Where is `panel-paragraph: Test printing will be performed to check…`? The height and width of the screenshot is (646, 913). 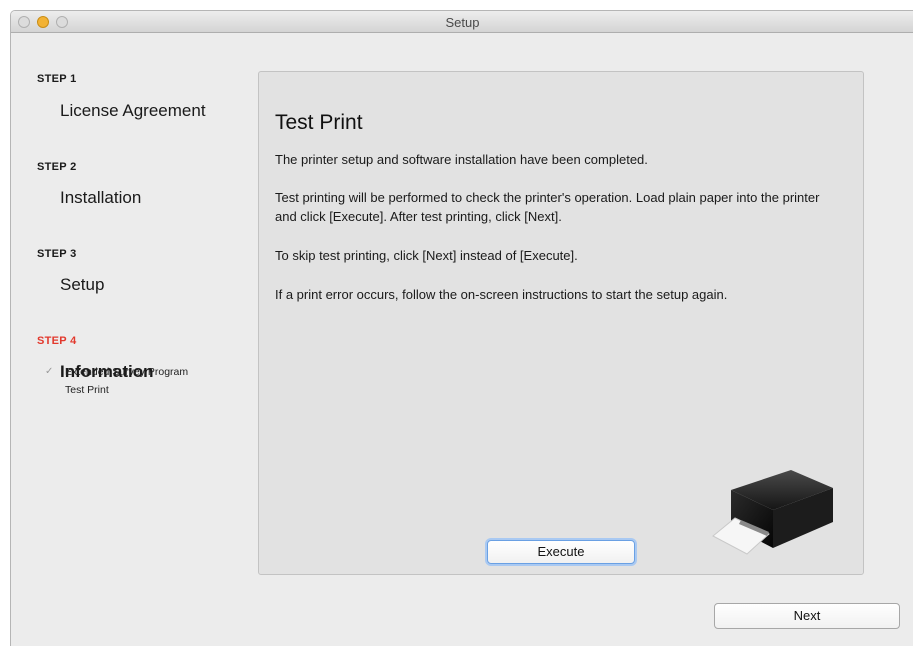 panel-paragraph: Test printing will be performed to check… is located at coordinates (547, 207).